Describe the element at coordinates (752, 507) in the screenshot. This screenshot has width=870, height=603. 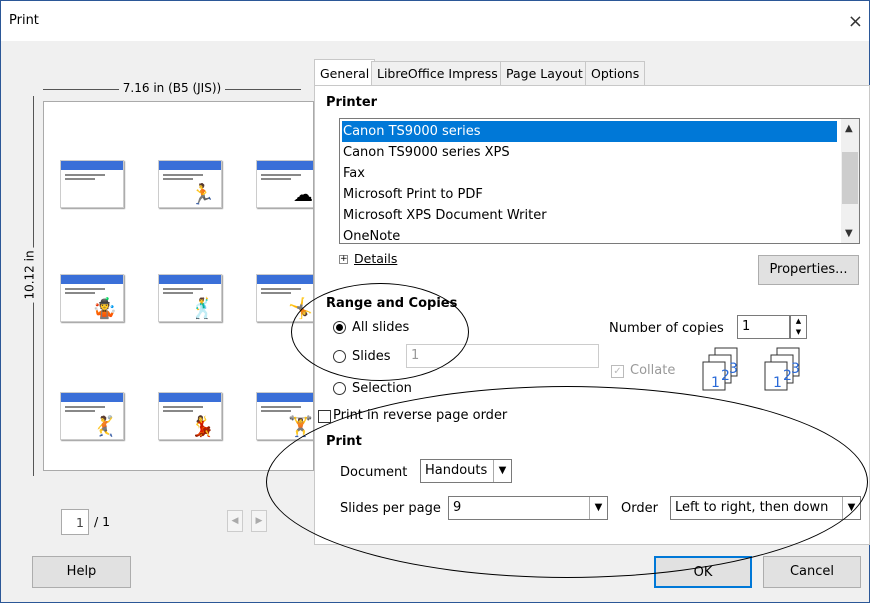
I see `order-value: Left to right, then down` at that location.